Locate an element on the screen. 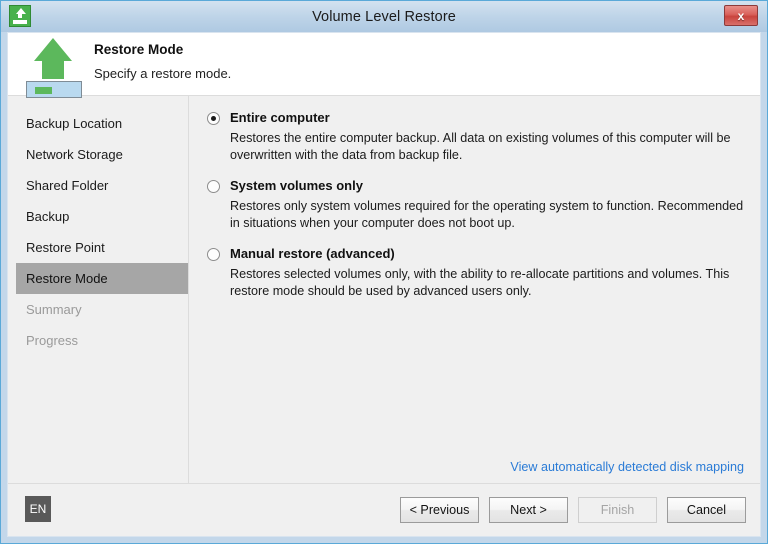  radio-system-volumes-only is located at coordinates (213, 186).